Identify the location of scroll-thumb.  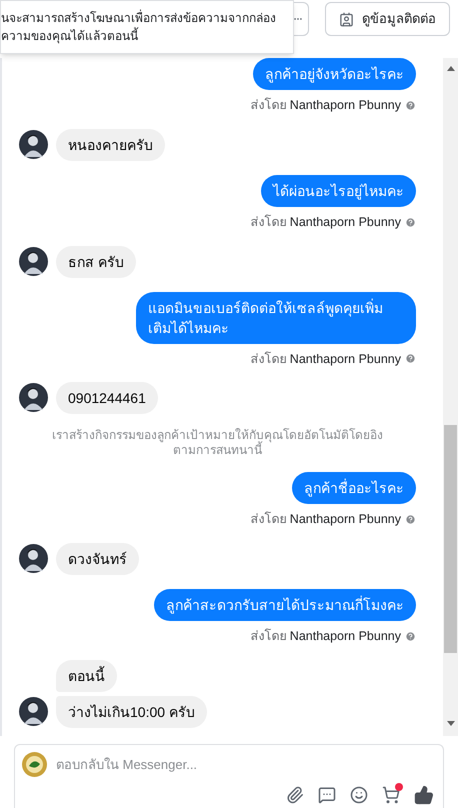
(450, 539).